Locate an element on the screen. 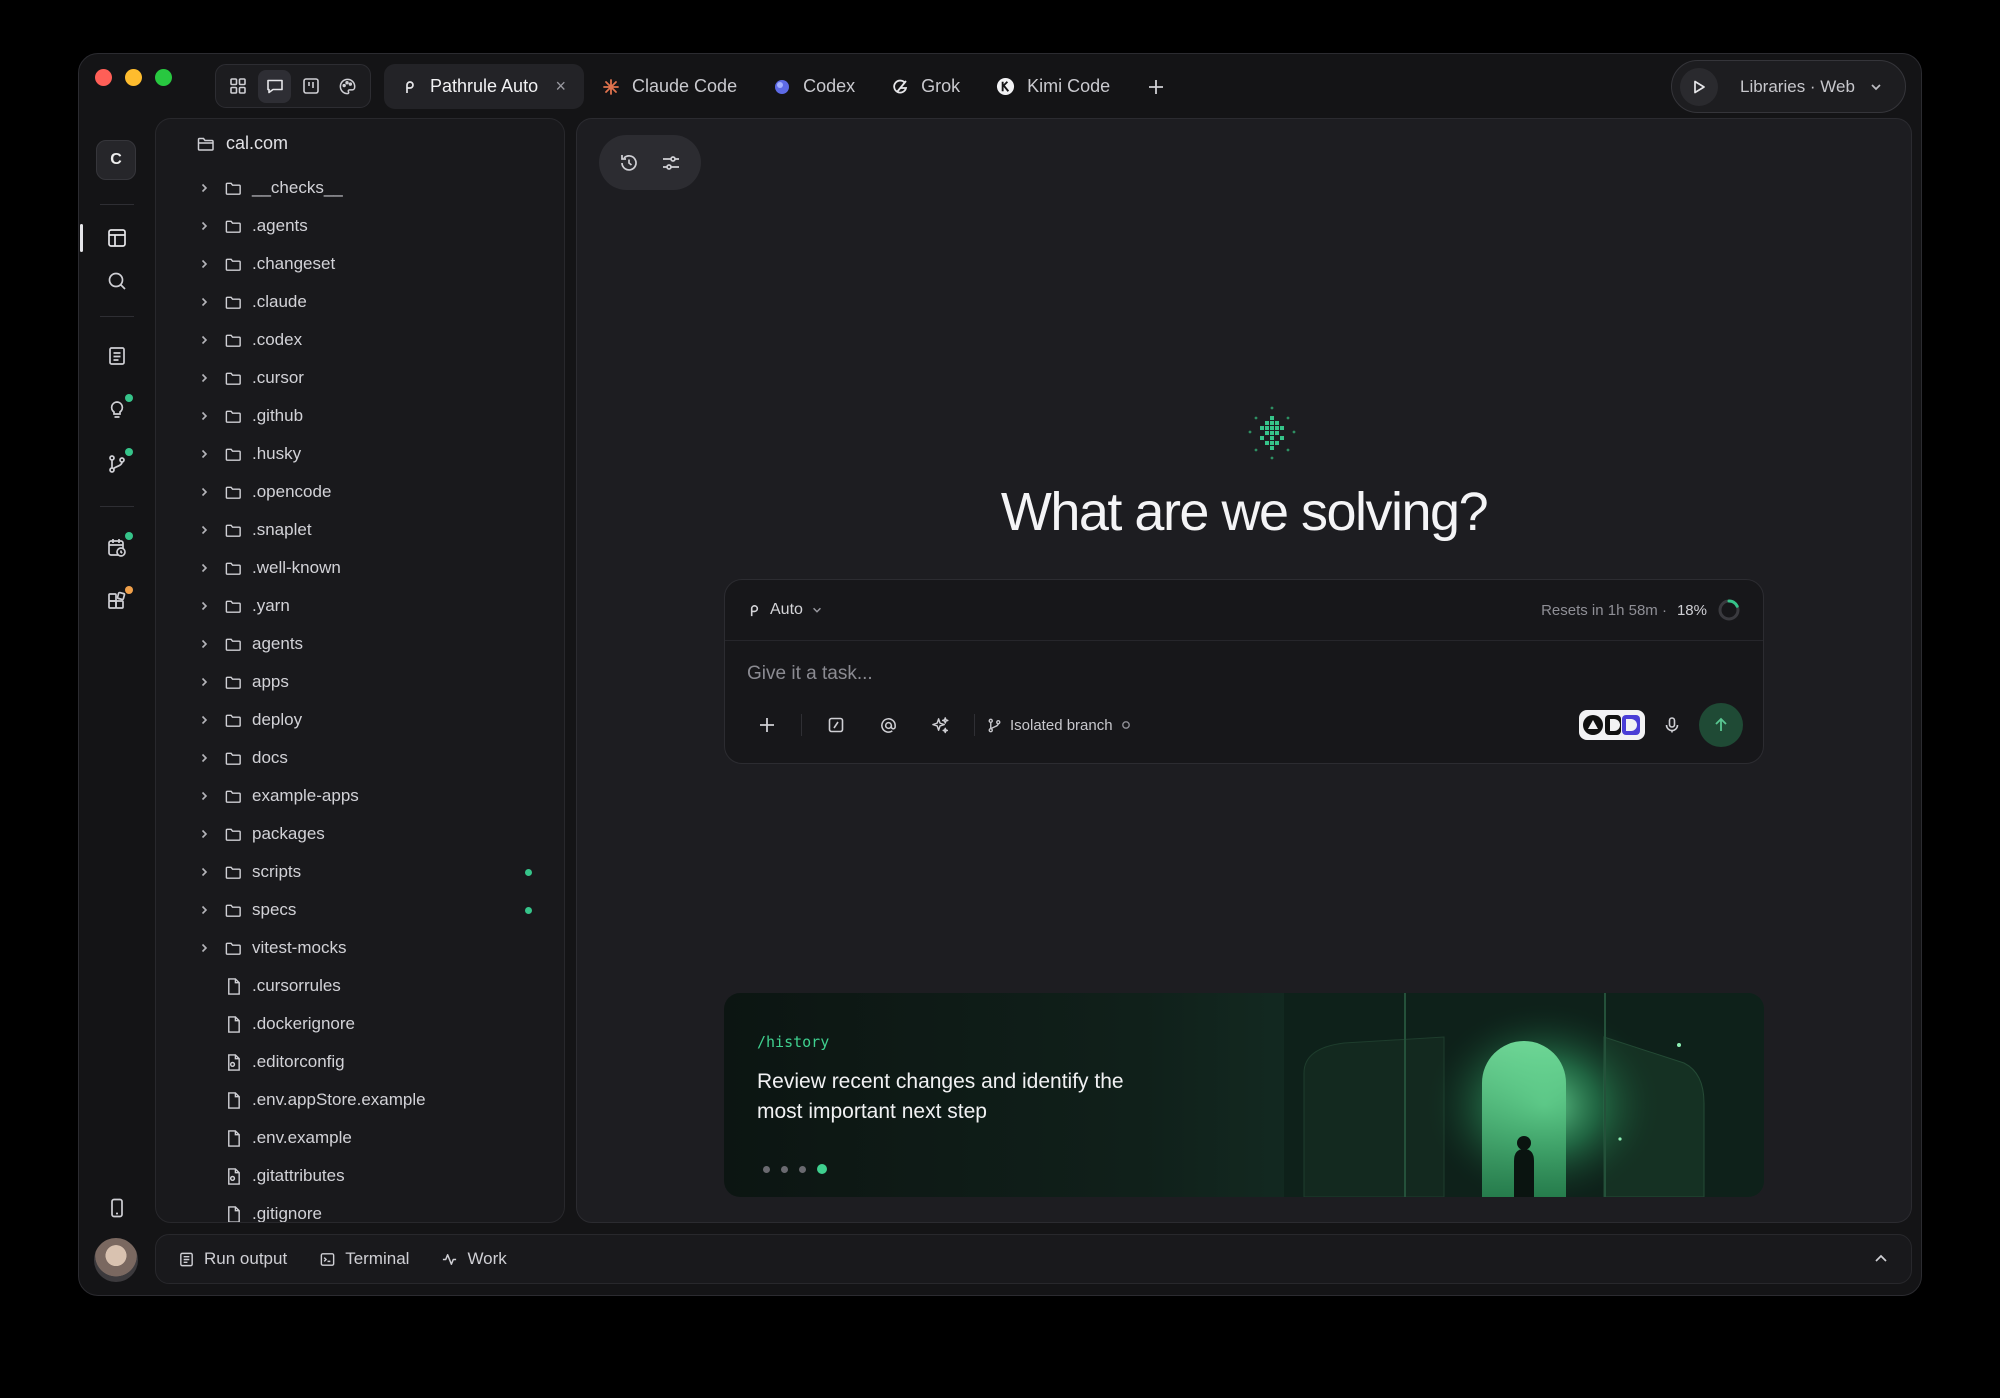  tree-folder-row: .well-known is located at coordinates (375, 568).